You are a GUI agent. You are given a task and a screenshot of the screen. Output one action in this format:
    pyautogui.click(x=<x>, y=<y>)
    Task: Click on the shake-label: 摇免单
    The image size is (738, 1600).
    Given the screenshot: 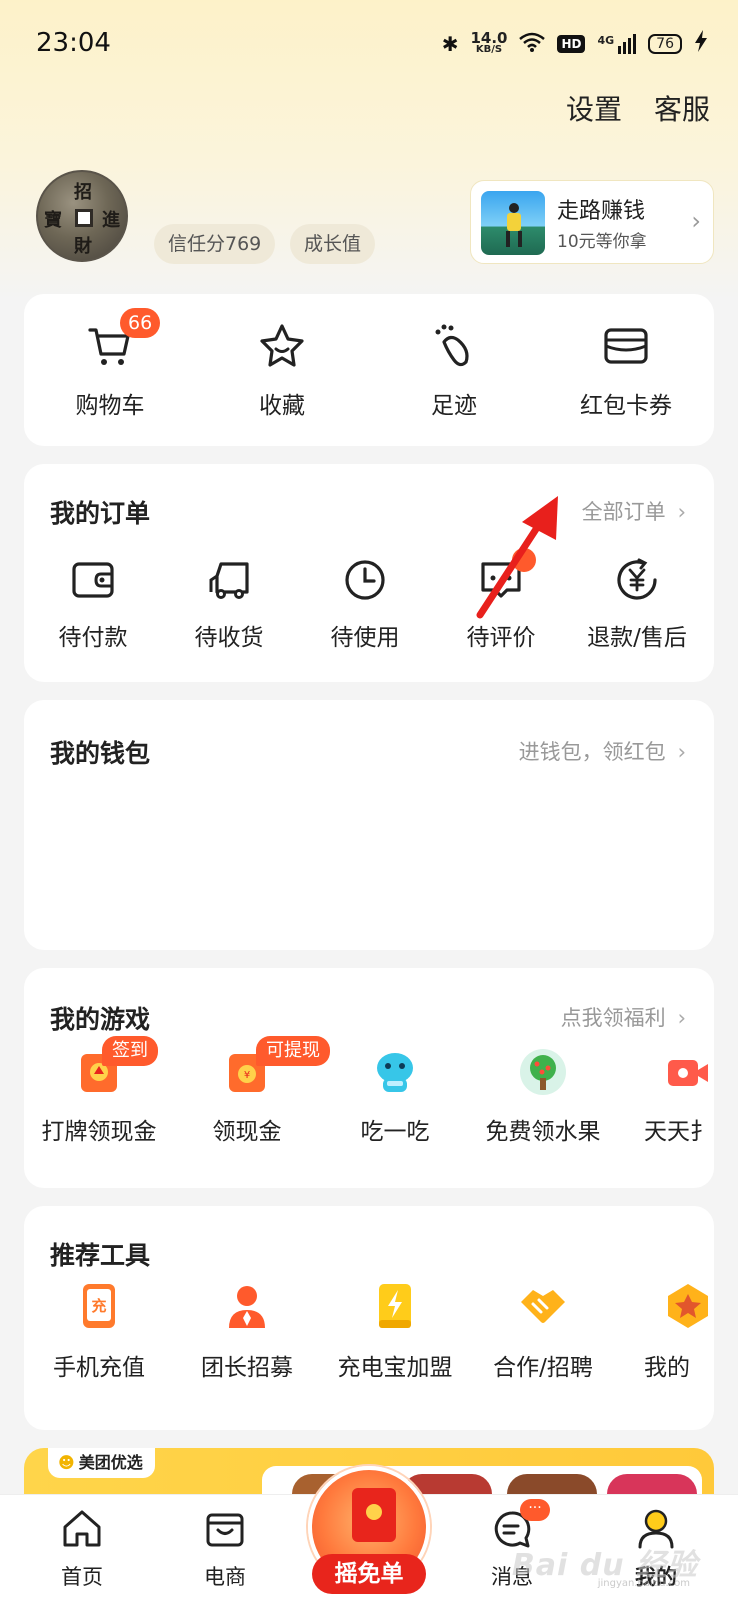 What is the action you would take?
    pyautogui.click(x=369, y=1574)
    